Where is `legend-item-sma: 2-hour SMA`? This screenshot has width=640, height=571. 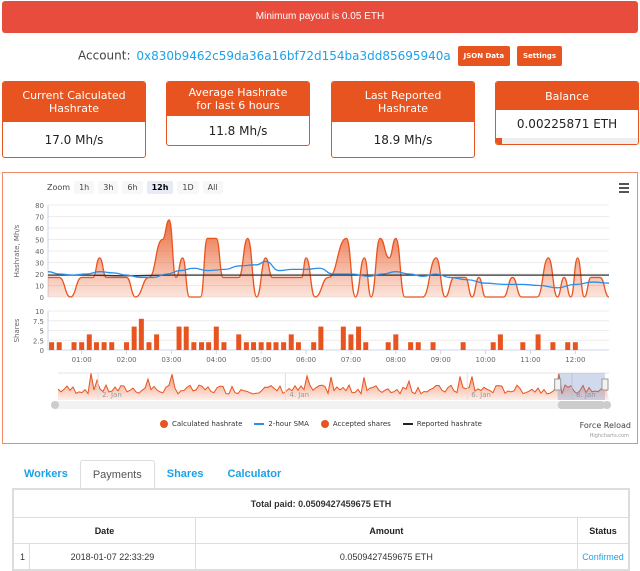
legend-item-sma: 2-hour SMA is located at coordinates (281, 424).